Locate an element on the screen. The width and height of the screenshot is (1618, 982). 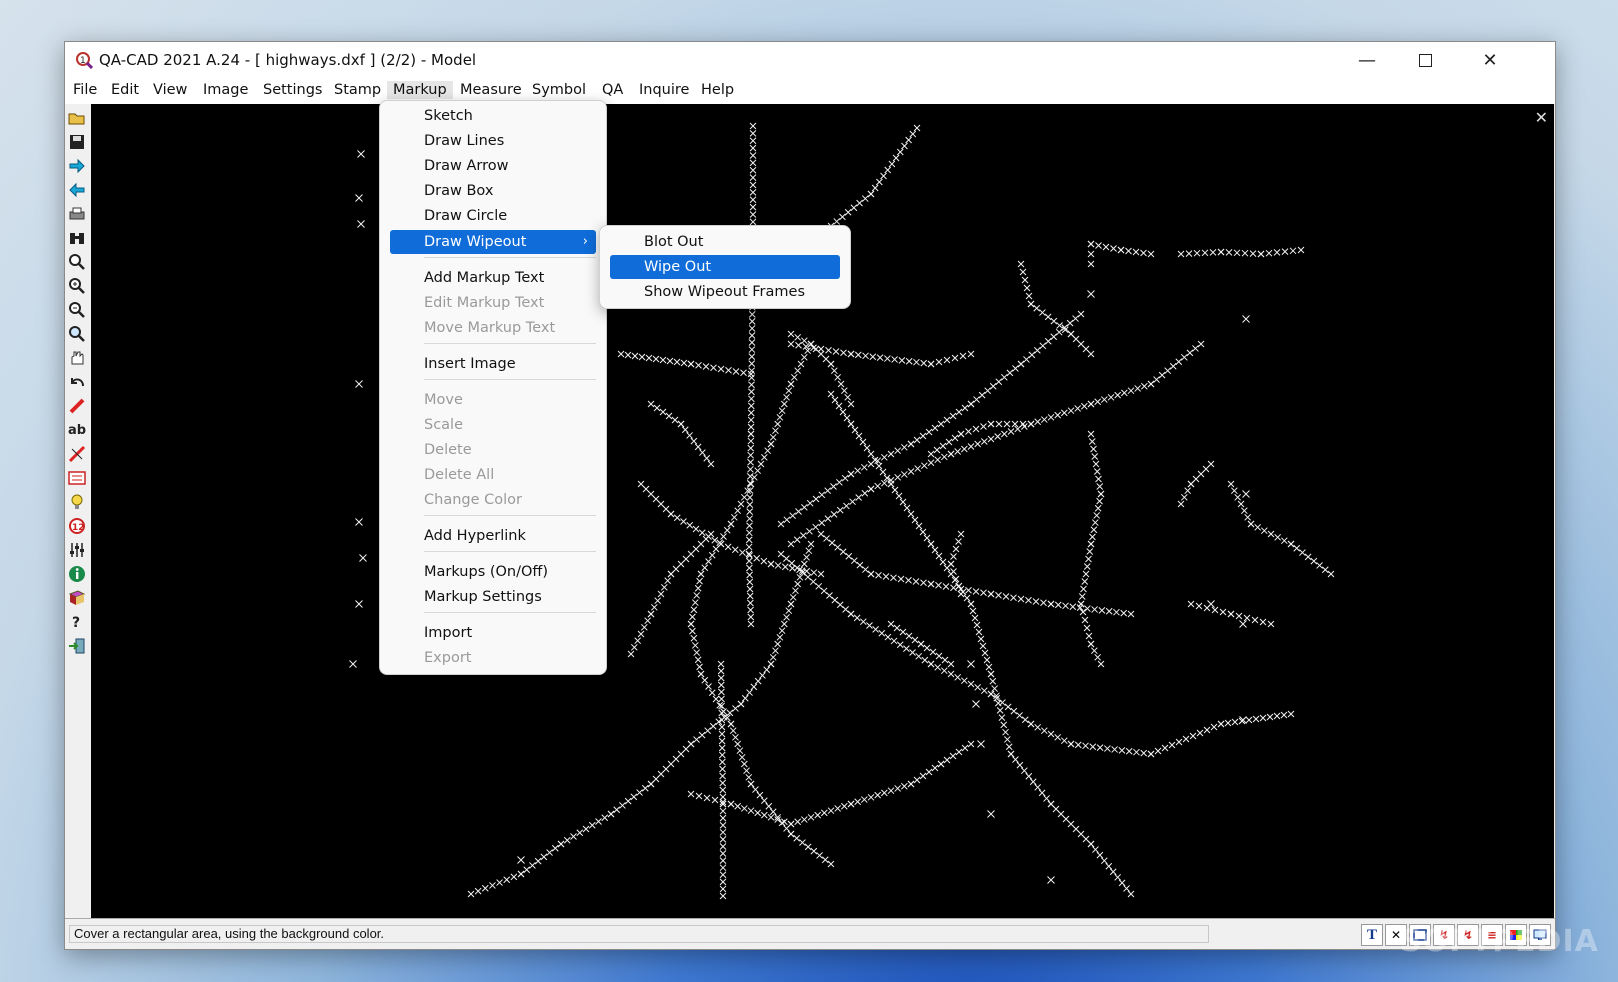
menuitem-delete: Delete is located at coordinates (493, 450).